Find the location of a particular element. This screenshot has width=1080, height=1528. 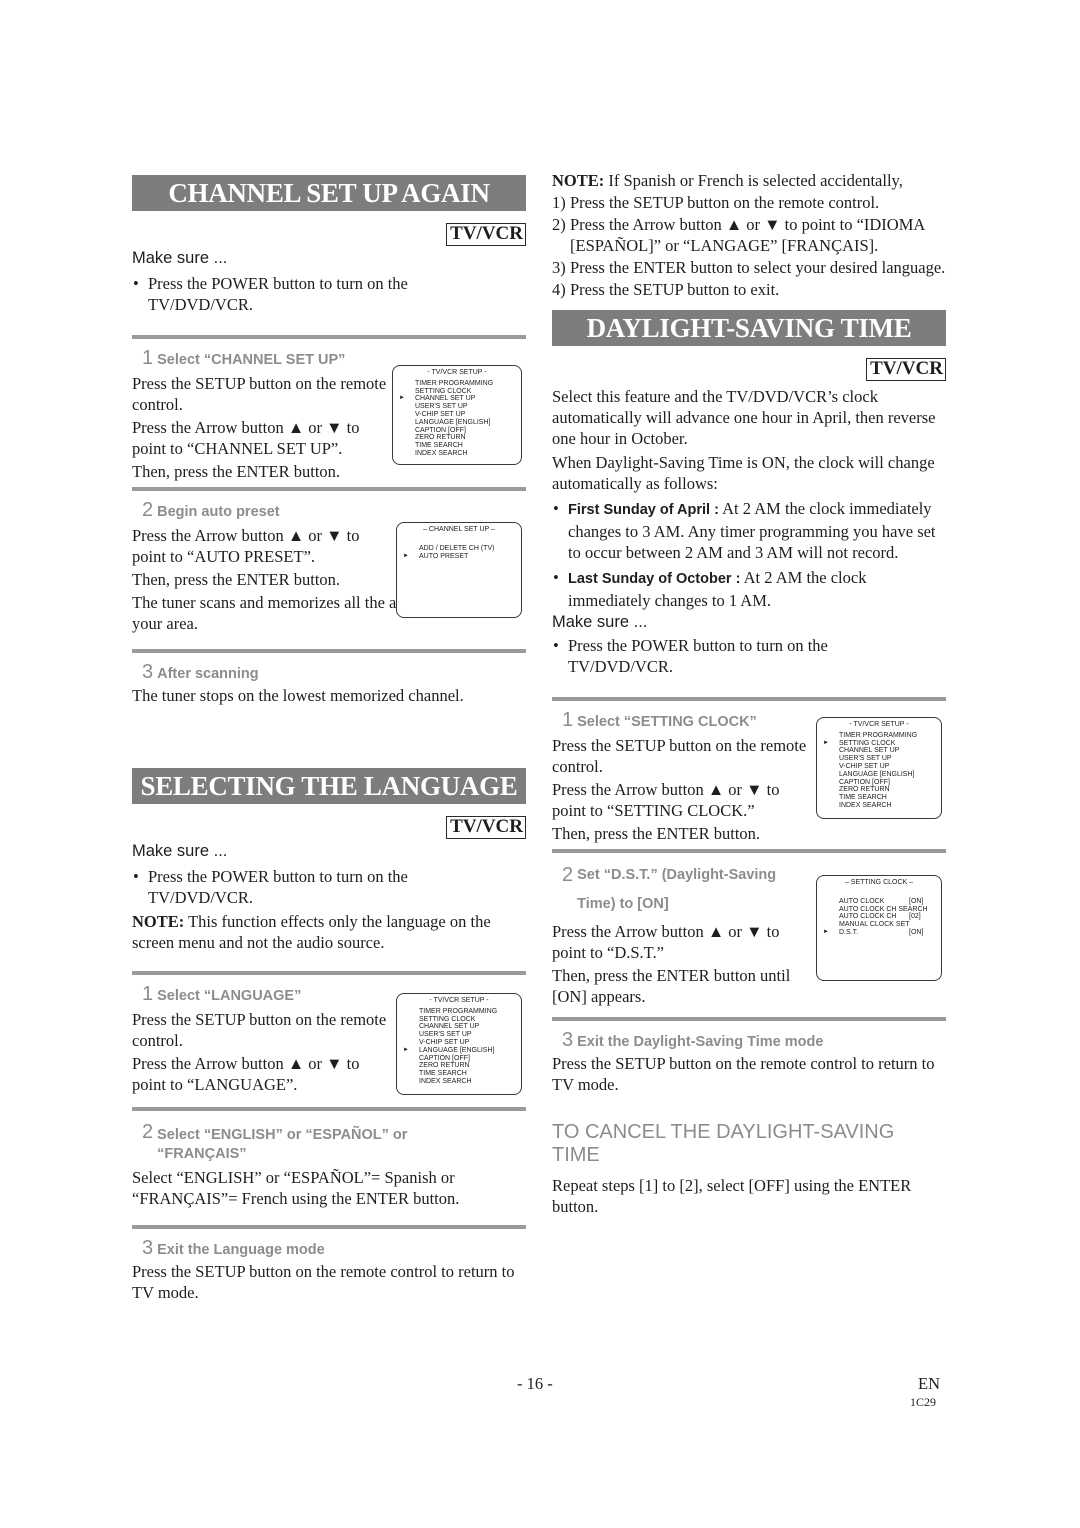

menu-item: SETTING CLOCK is located at coordinates (447, 1019).